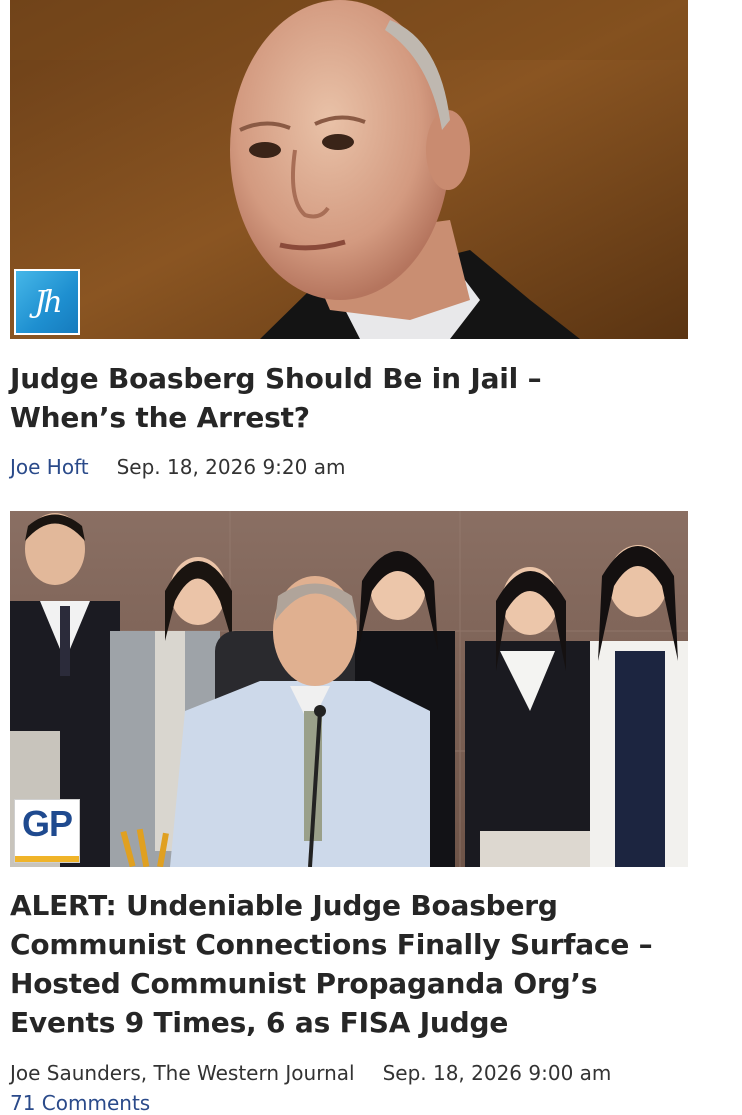 This screenshot has height=1115, width=742. What do you see at coordinates (80, 1103) in the screenshot?
I see `comments-link: 71 Comments` at bounding box center [80, 1103].